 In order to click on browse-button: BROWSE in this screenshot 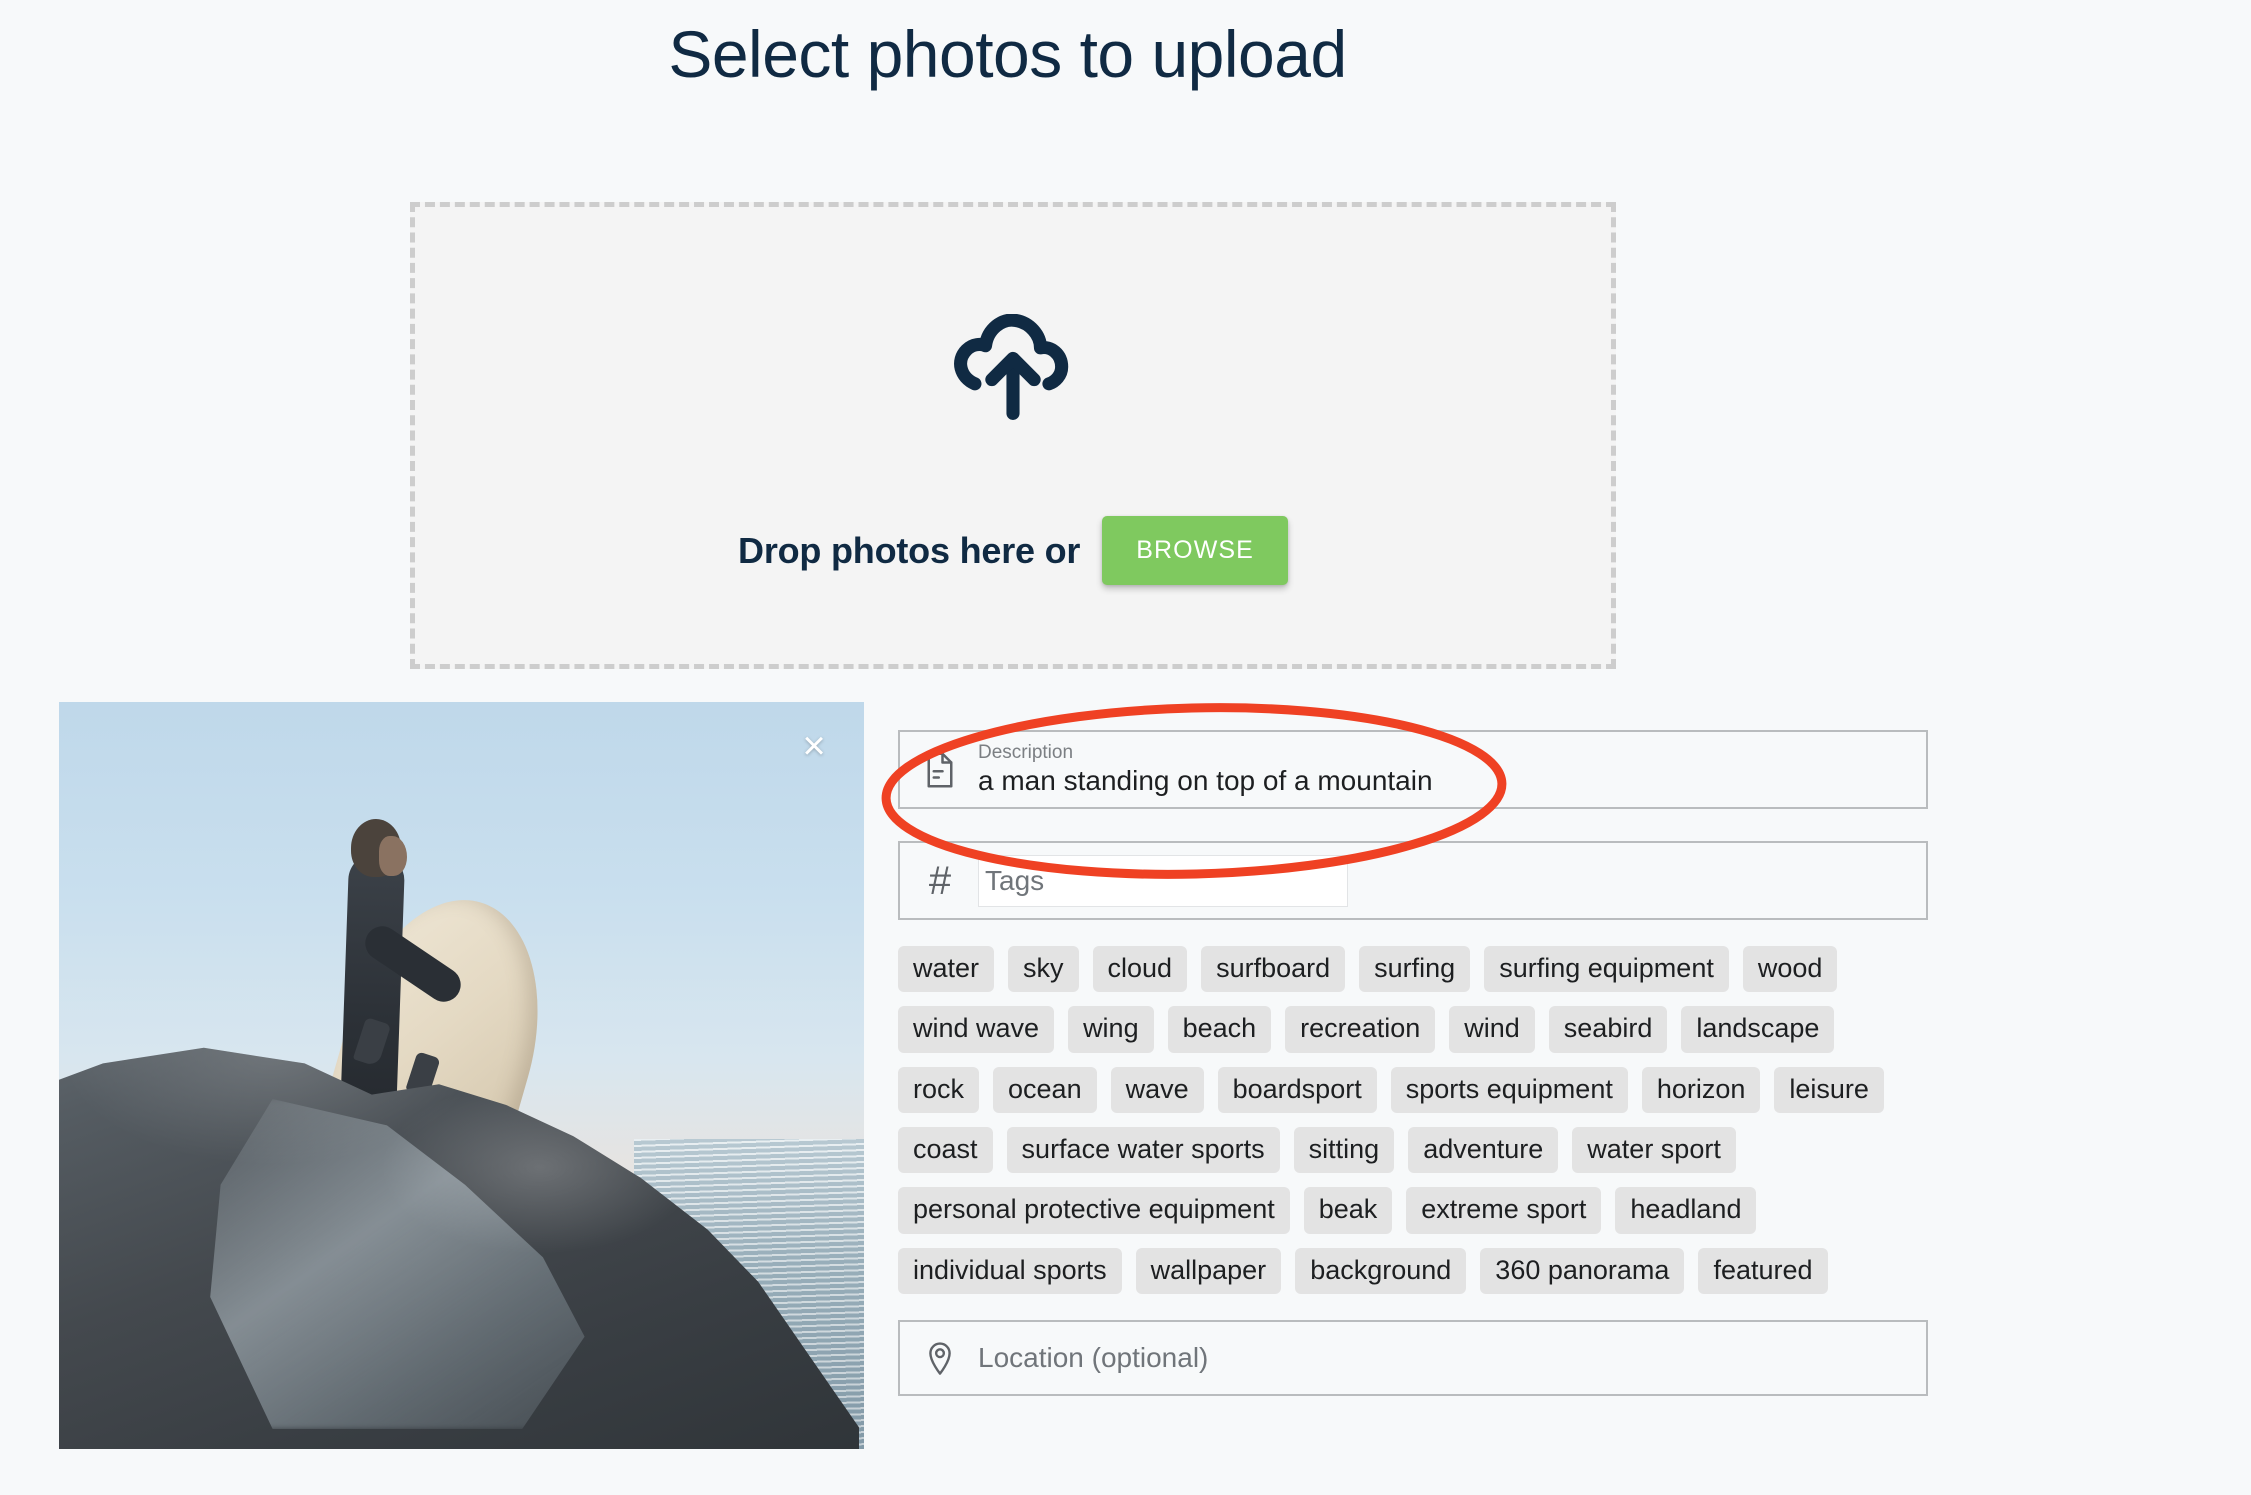, I will do `click(1195, 550)`.